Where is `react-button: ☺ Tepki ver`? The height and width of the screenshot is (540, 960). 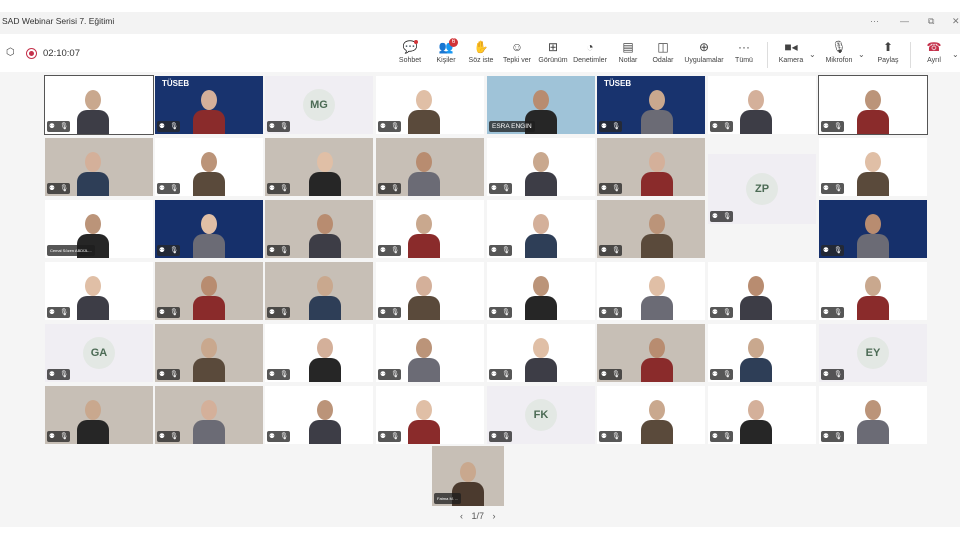
react-button: ☺ Tepki ver is located at coordinates (517, 52).